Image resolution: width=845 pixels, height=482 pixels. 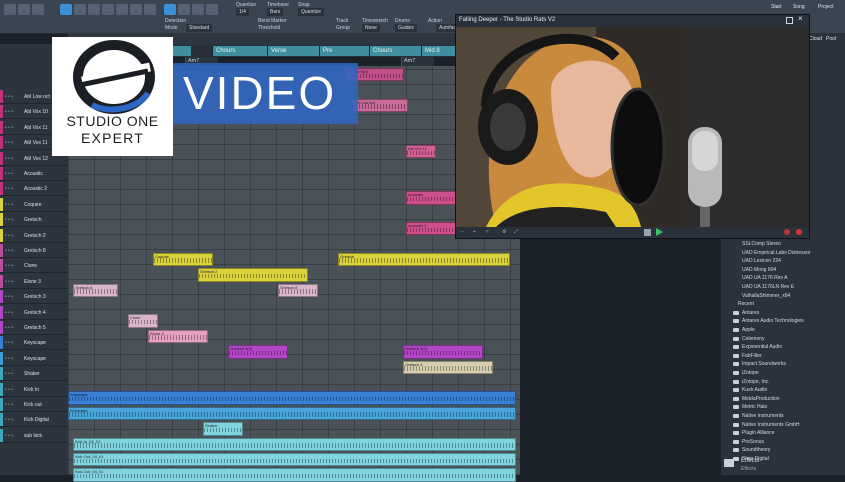 I want to click on track-header: • • • Keyscape, so click(x=34, y=343).